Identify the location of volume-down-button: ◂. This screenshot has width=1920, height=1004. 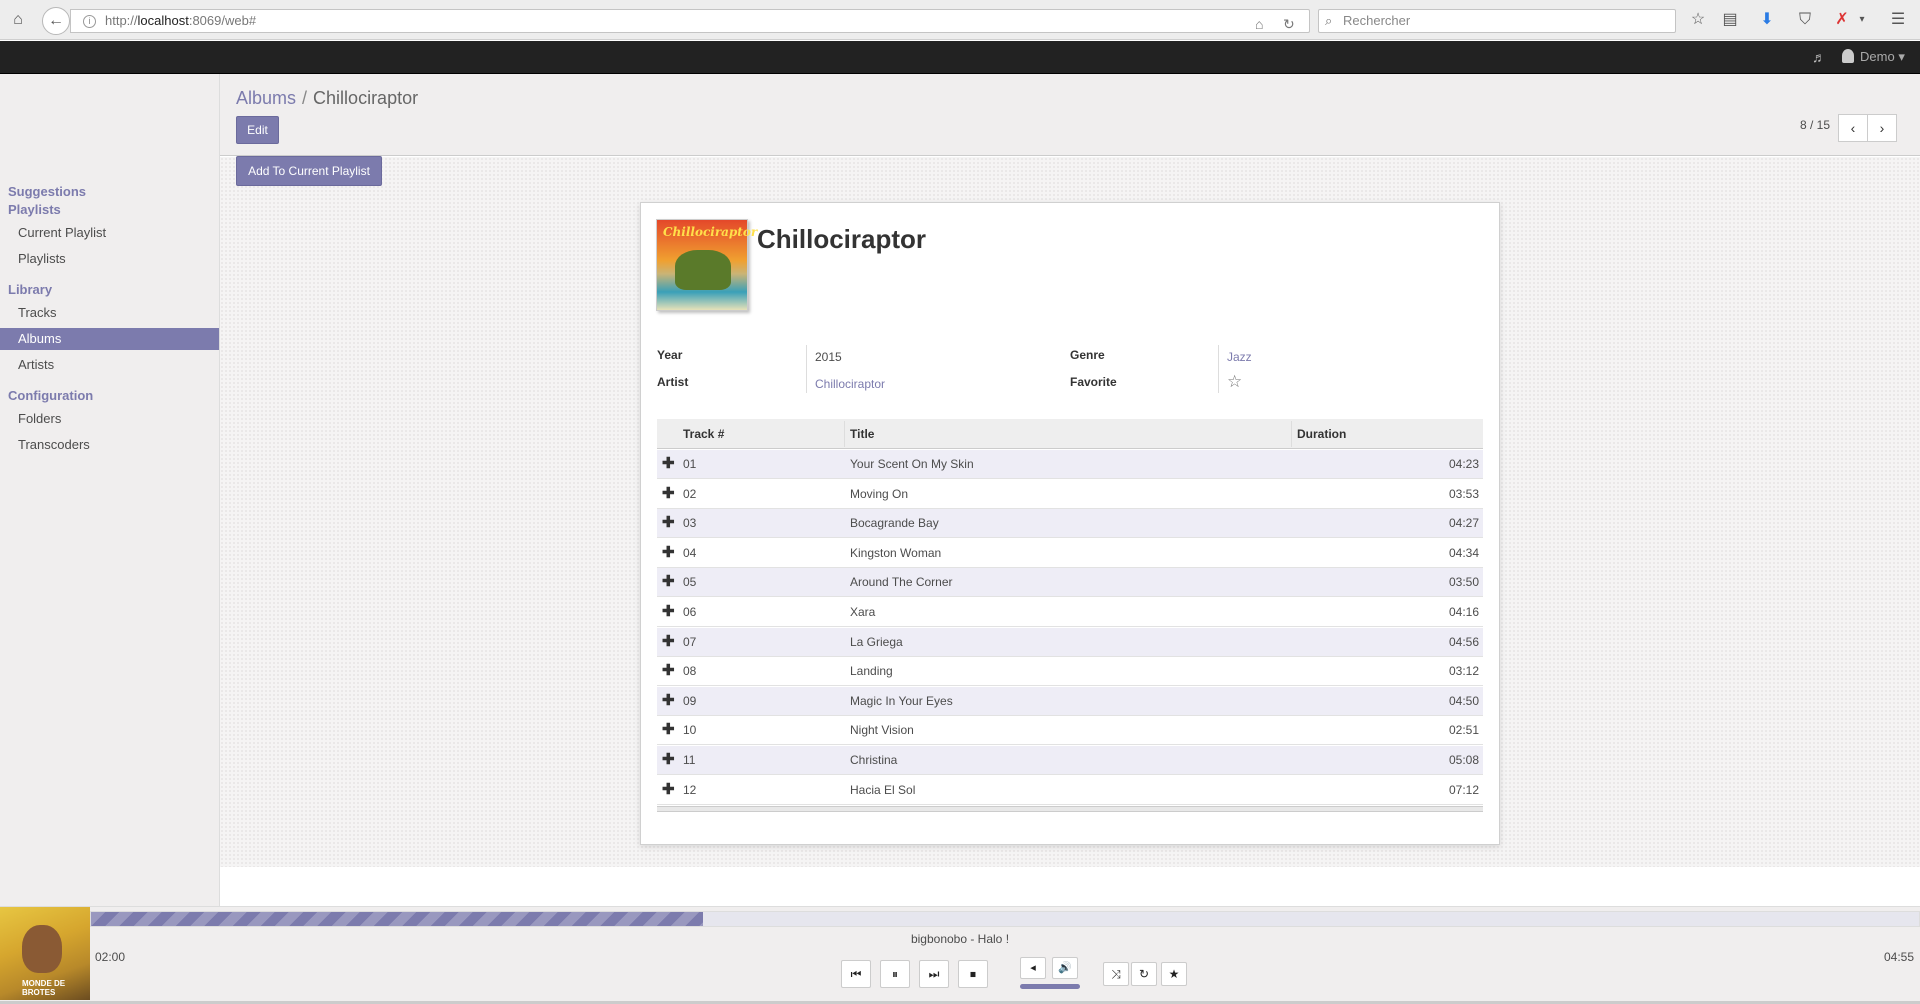
(1033, 968).